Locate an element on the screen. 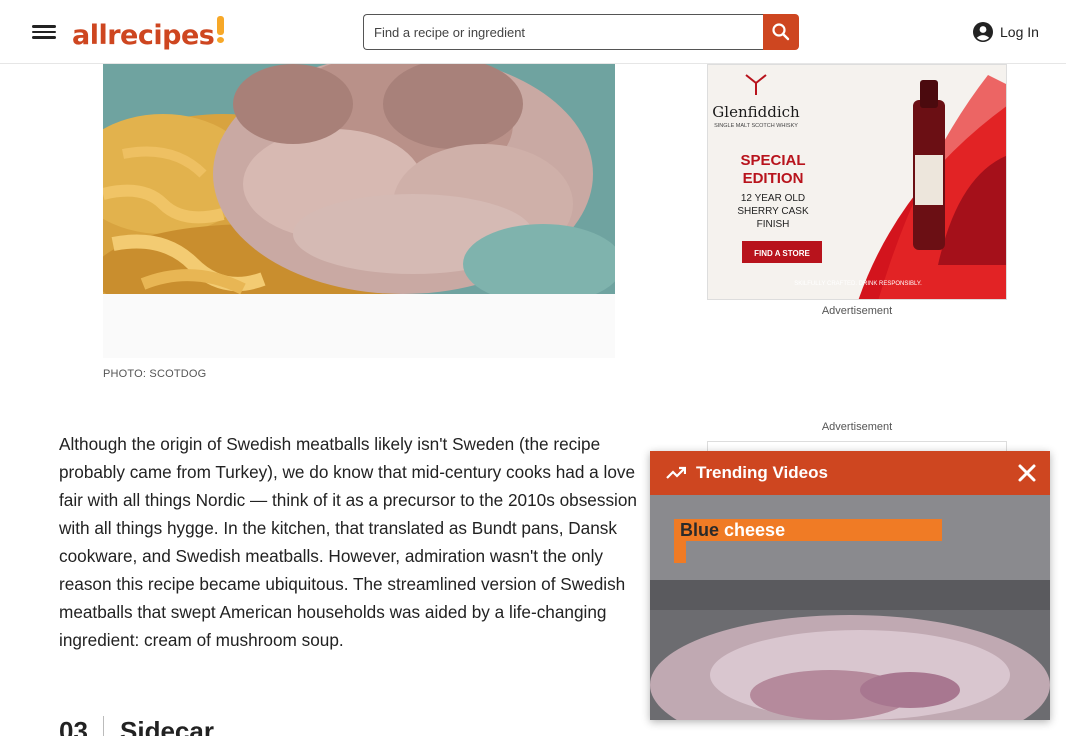 Image resolution: width=1066 pixels, height=736 pixels. ad-label-top: Advertisement is located at coordinates (857, 311).